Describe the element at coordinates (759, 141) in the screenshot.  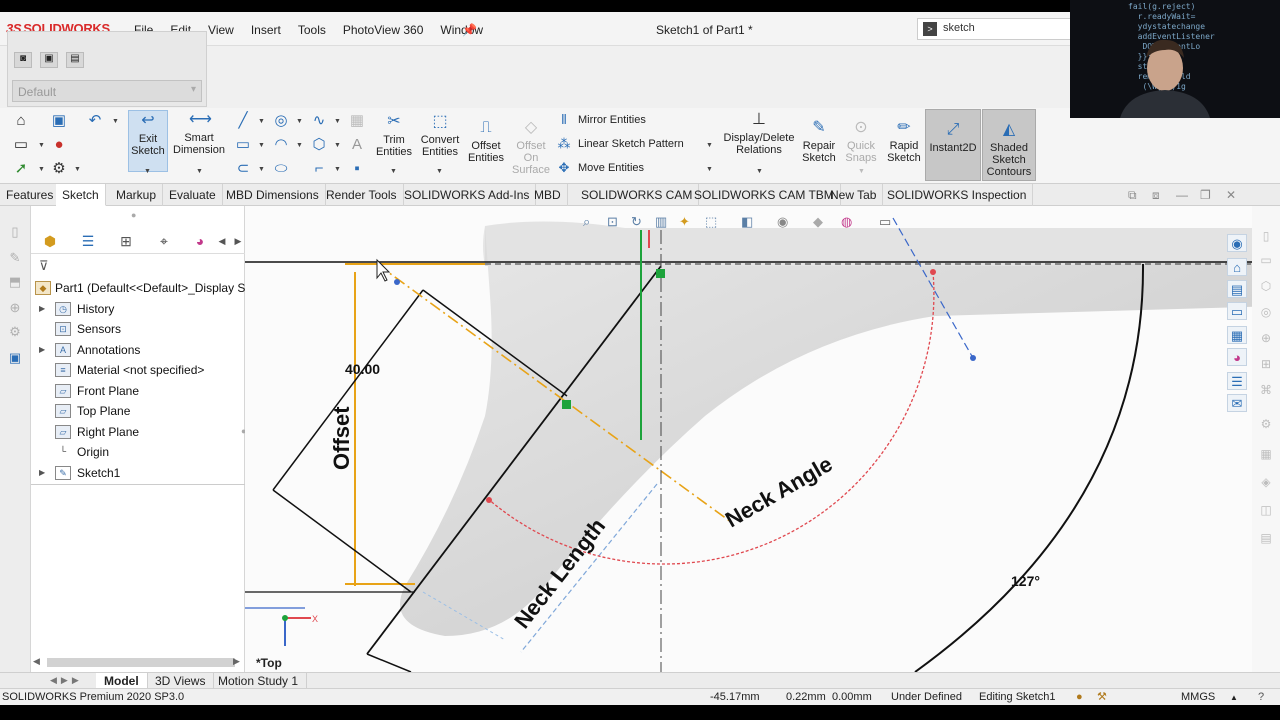
I see `display-delete-relations-button: ⊥ Display/Delete Relations` at that location.